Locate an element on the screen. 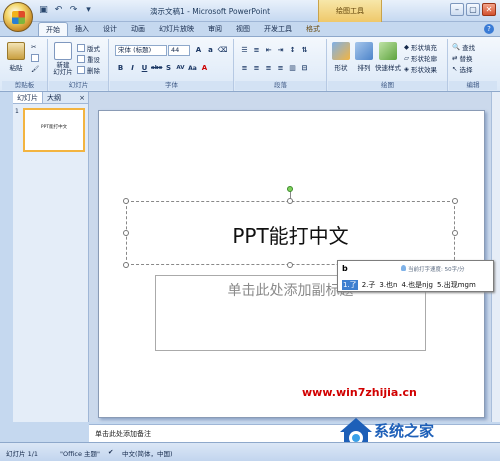 The width and height of the screenshot is (500, 461). cut-button: ✂ is located at coordinates (33, 47).